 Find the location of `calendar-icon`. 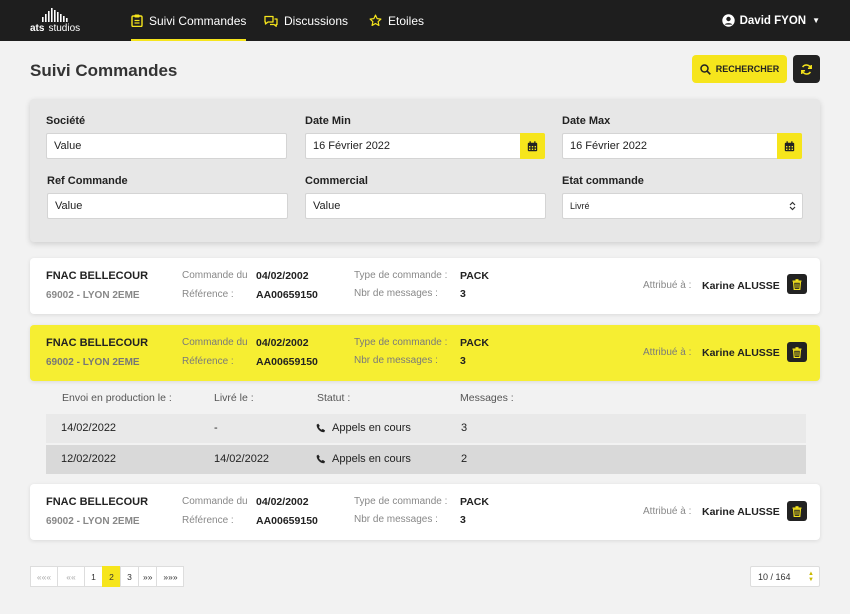

calendar-icon is located at coordinates (789, 145).